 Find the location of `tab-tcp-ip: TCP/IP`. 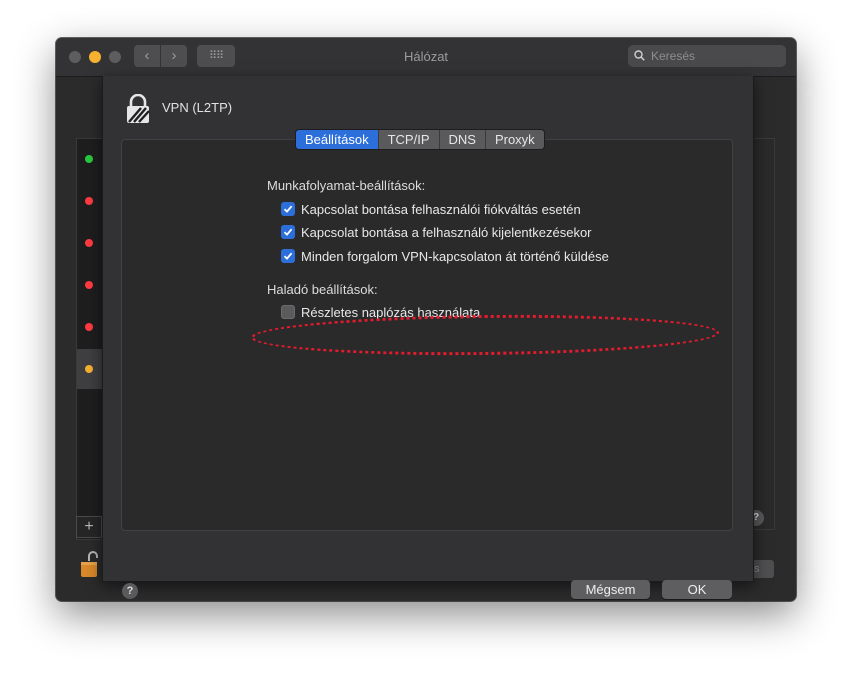

tab-tcp-ip: TCP/IP is located at coordinates (409, 139).